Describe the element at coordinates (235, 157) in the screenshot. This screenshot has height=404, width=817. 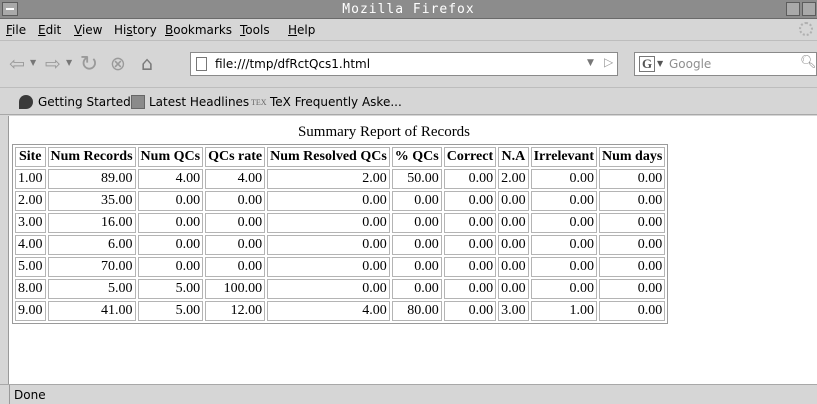
I see `column-header: QCs rate` at that location.